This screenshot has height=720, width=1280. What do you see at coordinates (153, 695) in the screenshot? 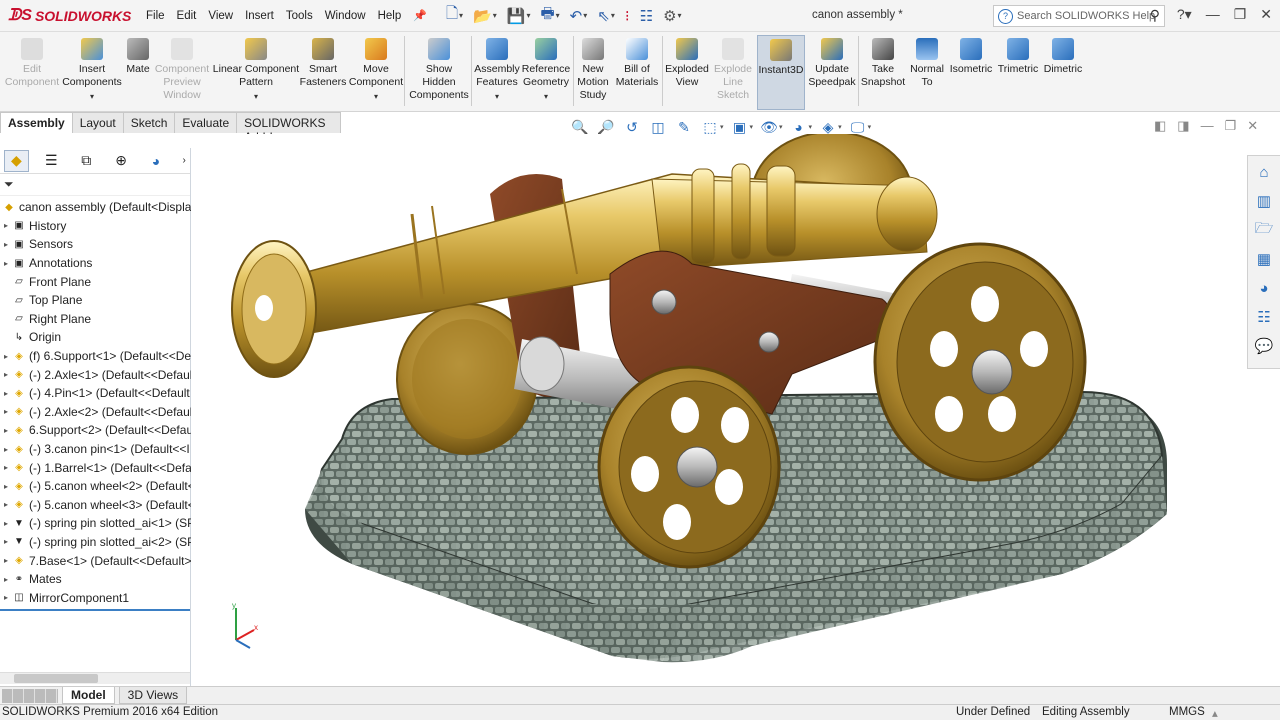
I see `tab-3d-views: 3D Views` at bounding box center [153, 695].